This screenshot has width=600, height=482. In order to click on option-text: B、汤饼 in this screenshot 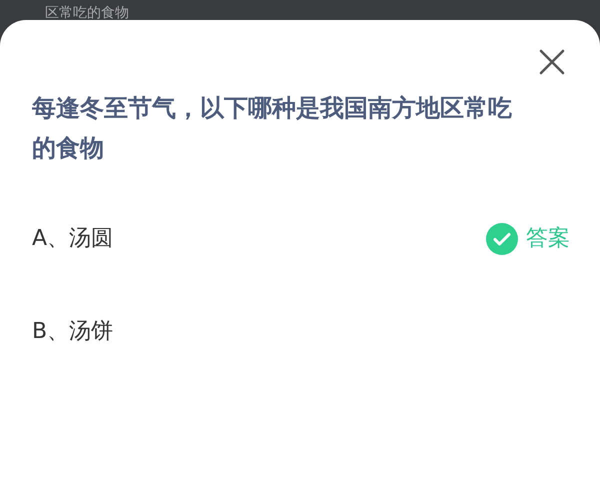, I will do `click(73, 331)`.